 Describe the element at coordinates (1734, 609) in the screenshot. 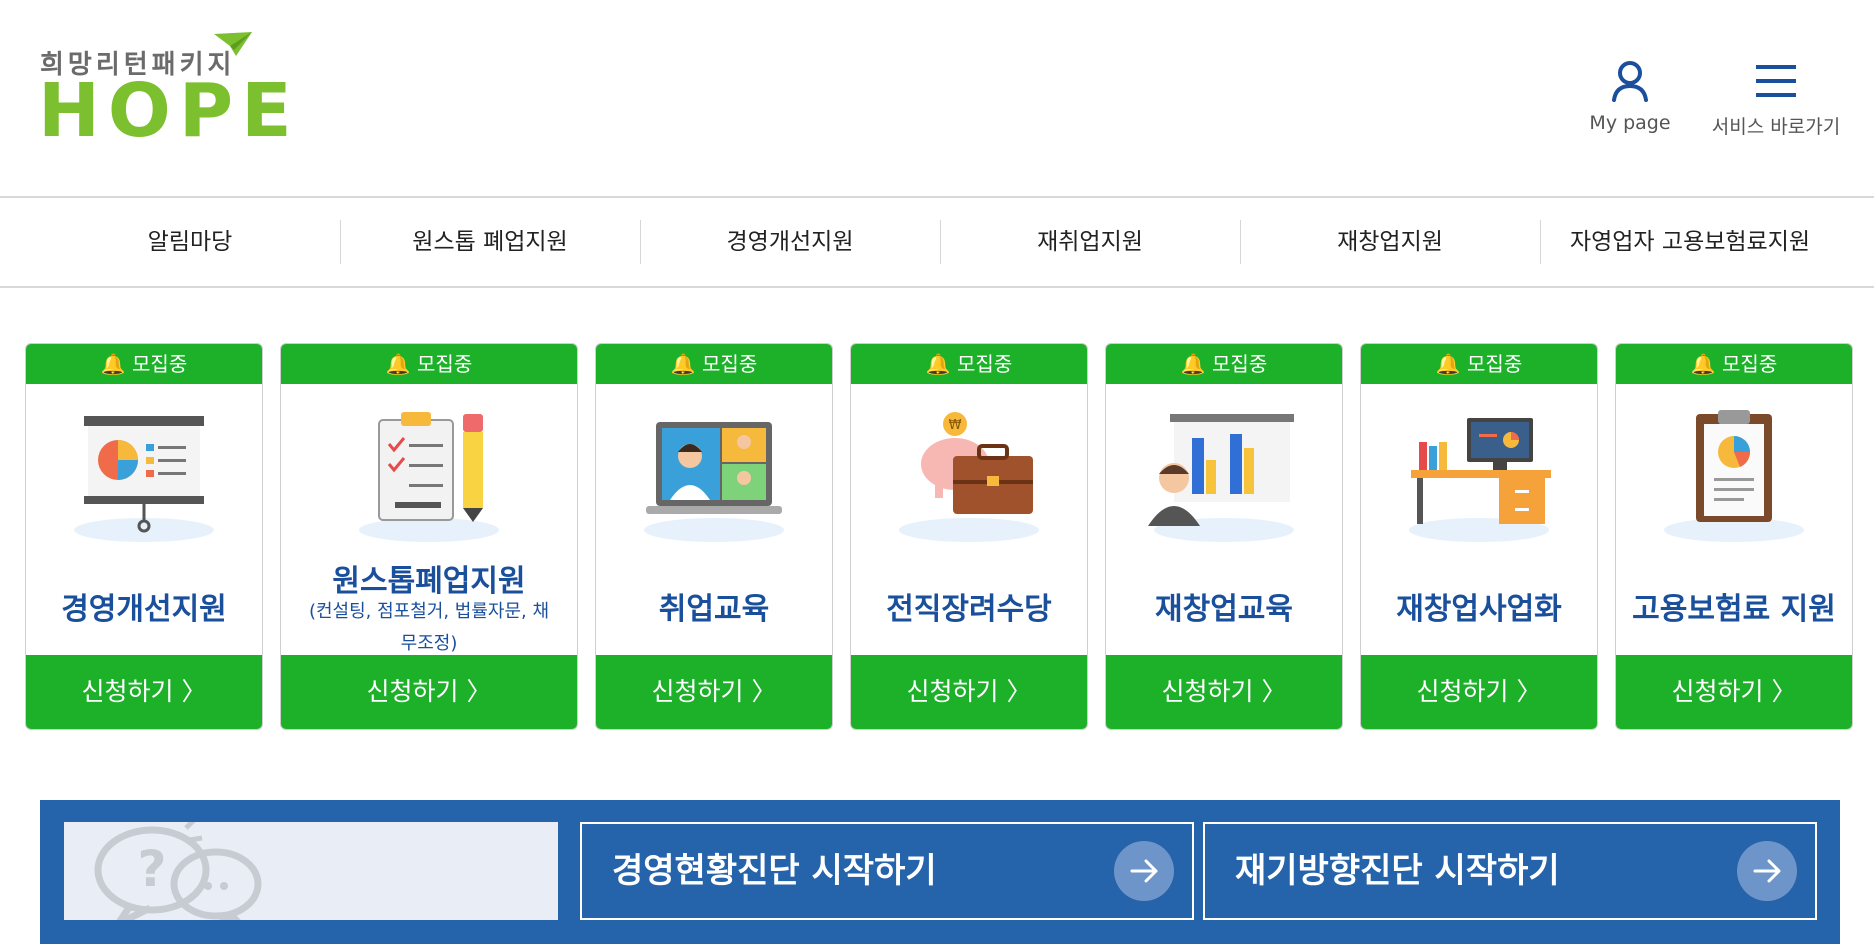

I see `card-title: 고용보험료 지원` at that location.